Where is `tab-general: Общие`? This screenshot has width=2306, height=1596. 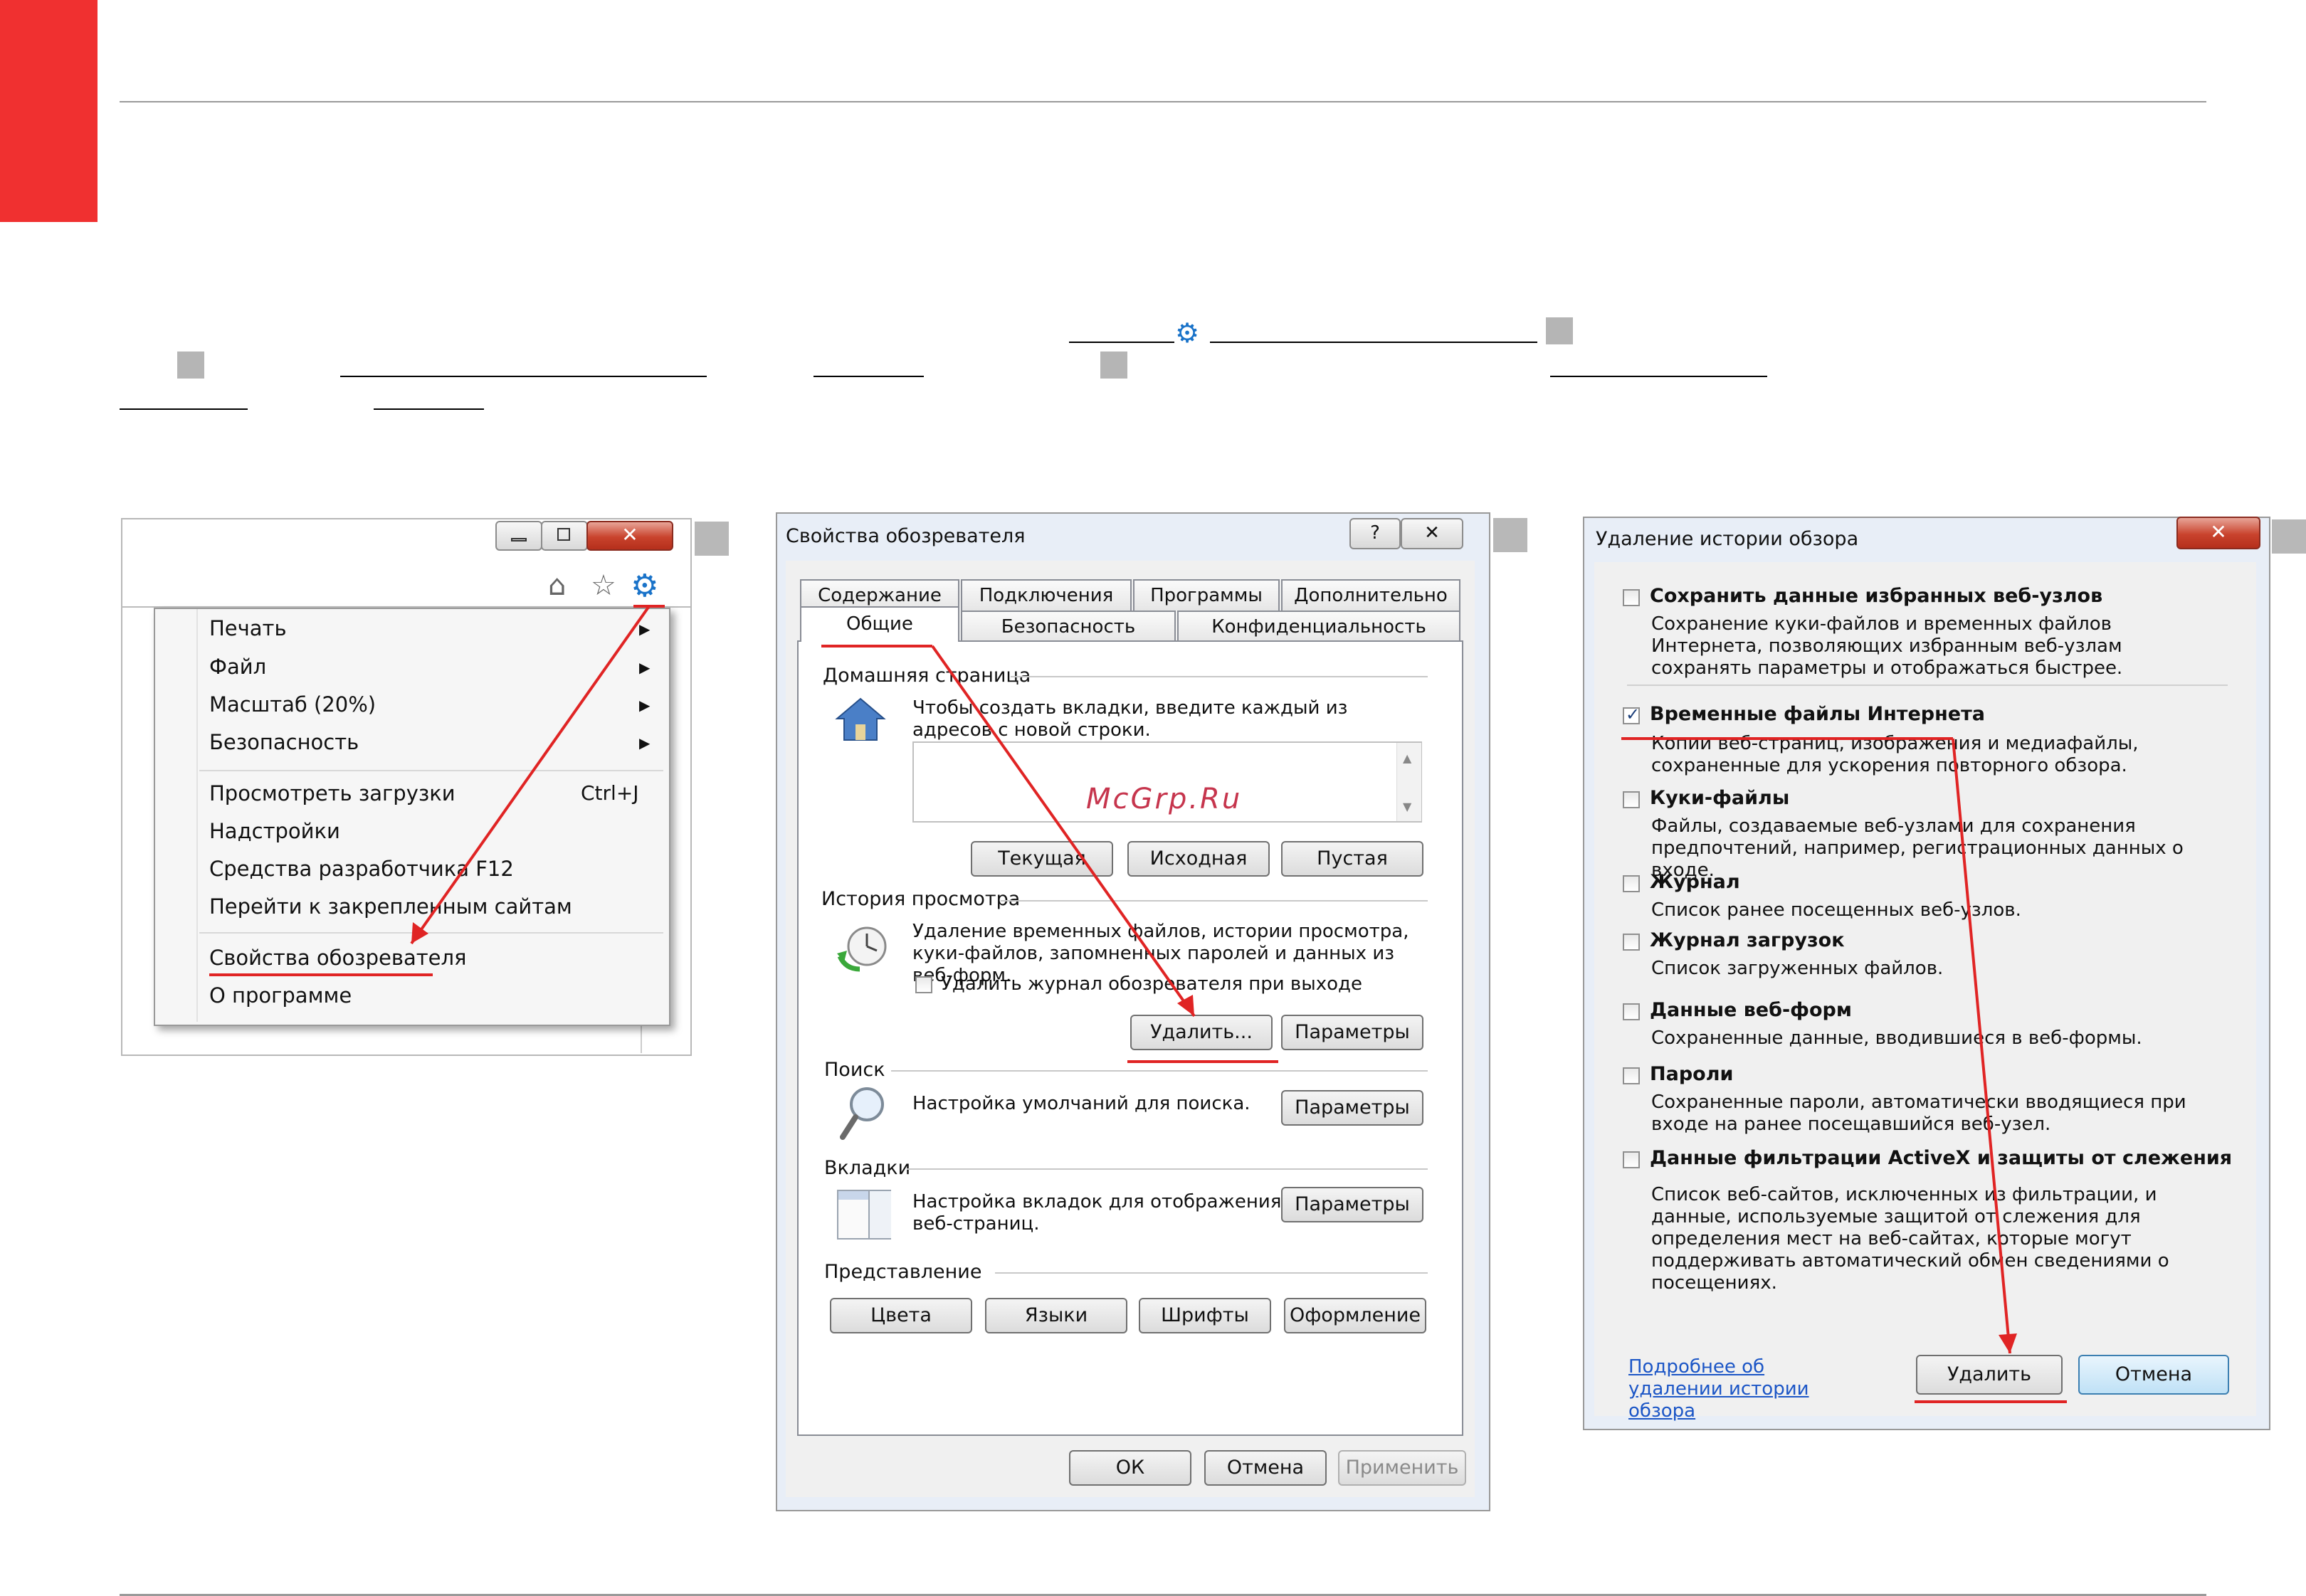
tab-general: Общие is located at coordinates (879, 624).